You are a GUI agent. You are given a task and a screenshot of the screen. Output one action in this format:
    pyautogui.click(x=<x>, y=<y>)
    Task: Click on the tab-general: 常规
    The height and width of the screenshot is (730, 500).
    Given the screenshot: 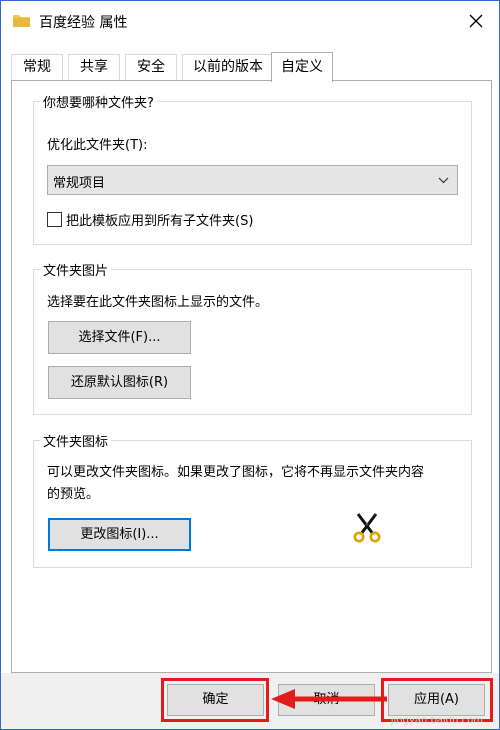 What is the action you would take?
    pyautogui.click(x=37, y=67)
    